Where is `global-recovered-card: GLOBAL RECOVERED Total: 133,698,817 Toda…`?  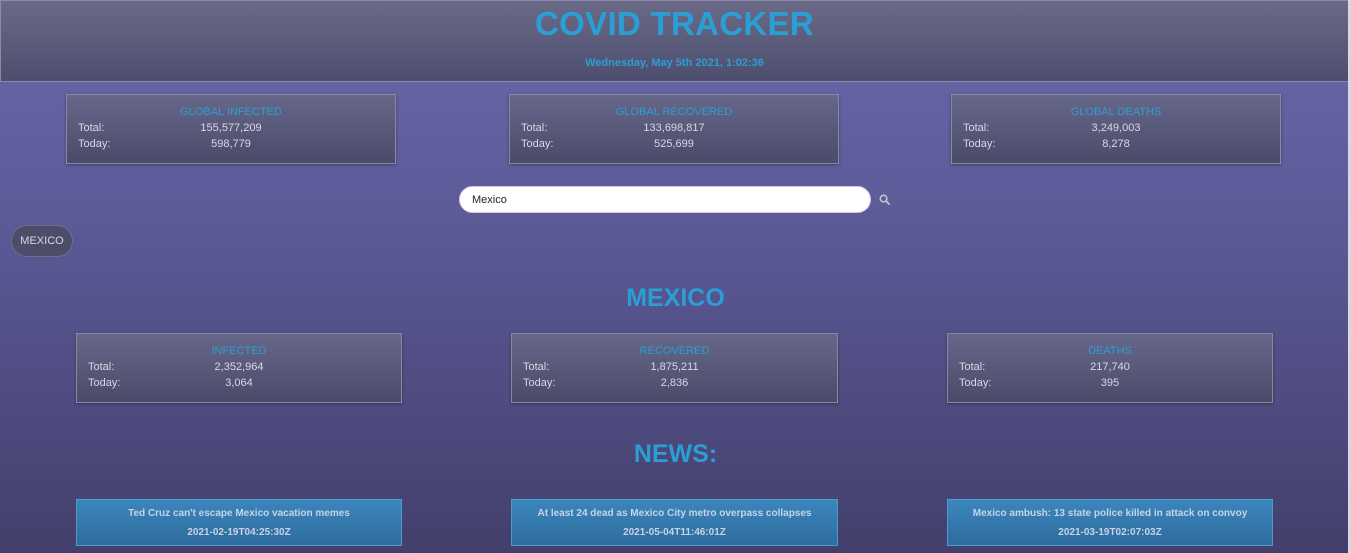
global-recovered-card: GLOBAL RECOVERED Total: 133,698,817 Toda… is located at coordinates (674, 129).